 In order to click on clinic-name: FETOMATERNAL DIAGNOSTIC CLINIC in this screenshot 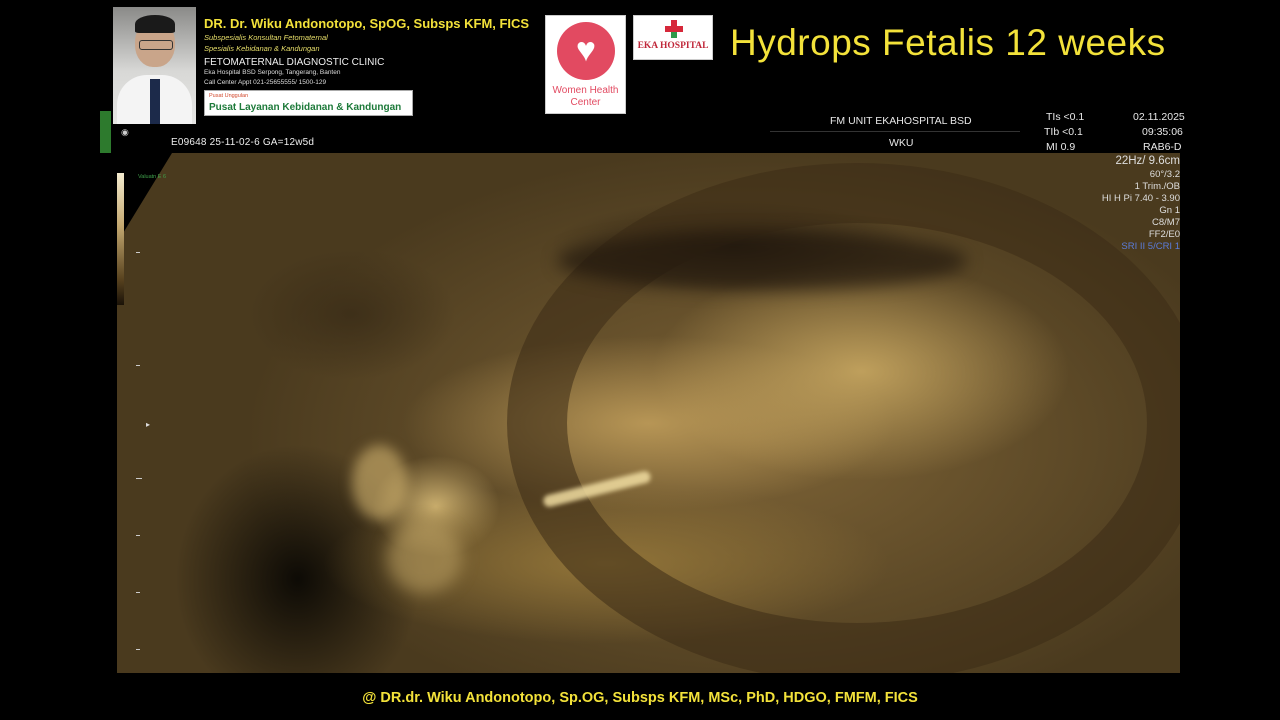, I will do `click(294, 62)`.